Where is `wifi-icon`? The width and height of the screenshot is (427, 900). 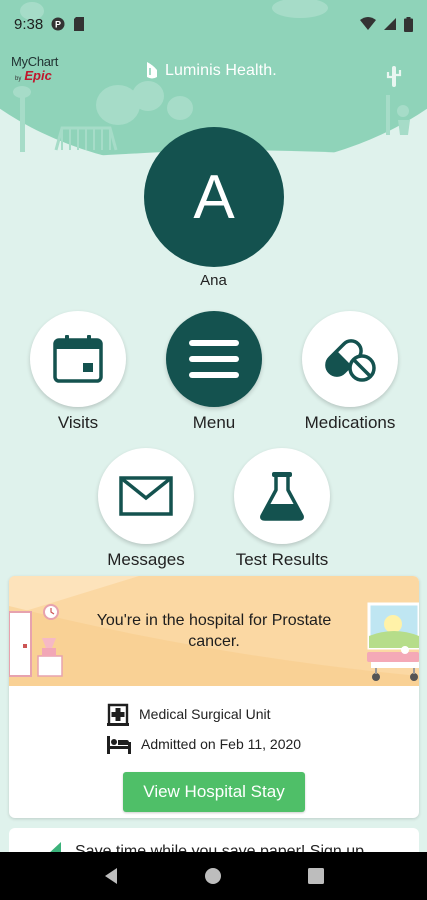 wifi-icon is located at coordinates (368, 23).